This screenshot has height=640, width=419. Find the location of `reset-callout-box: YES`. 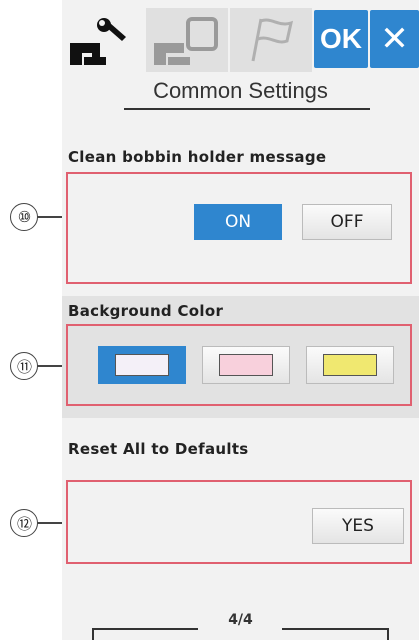

reset-callout-box: YES is located at coordinates (239, 522).